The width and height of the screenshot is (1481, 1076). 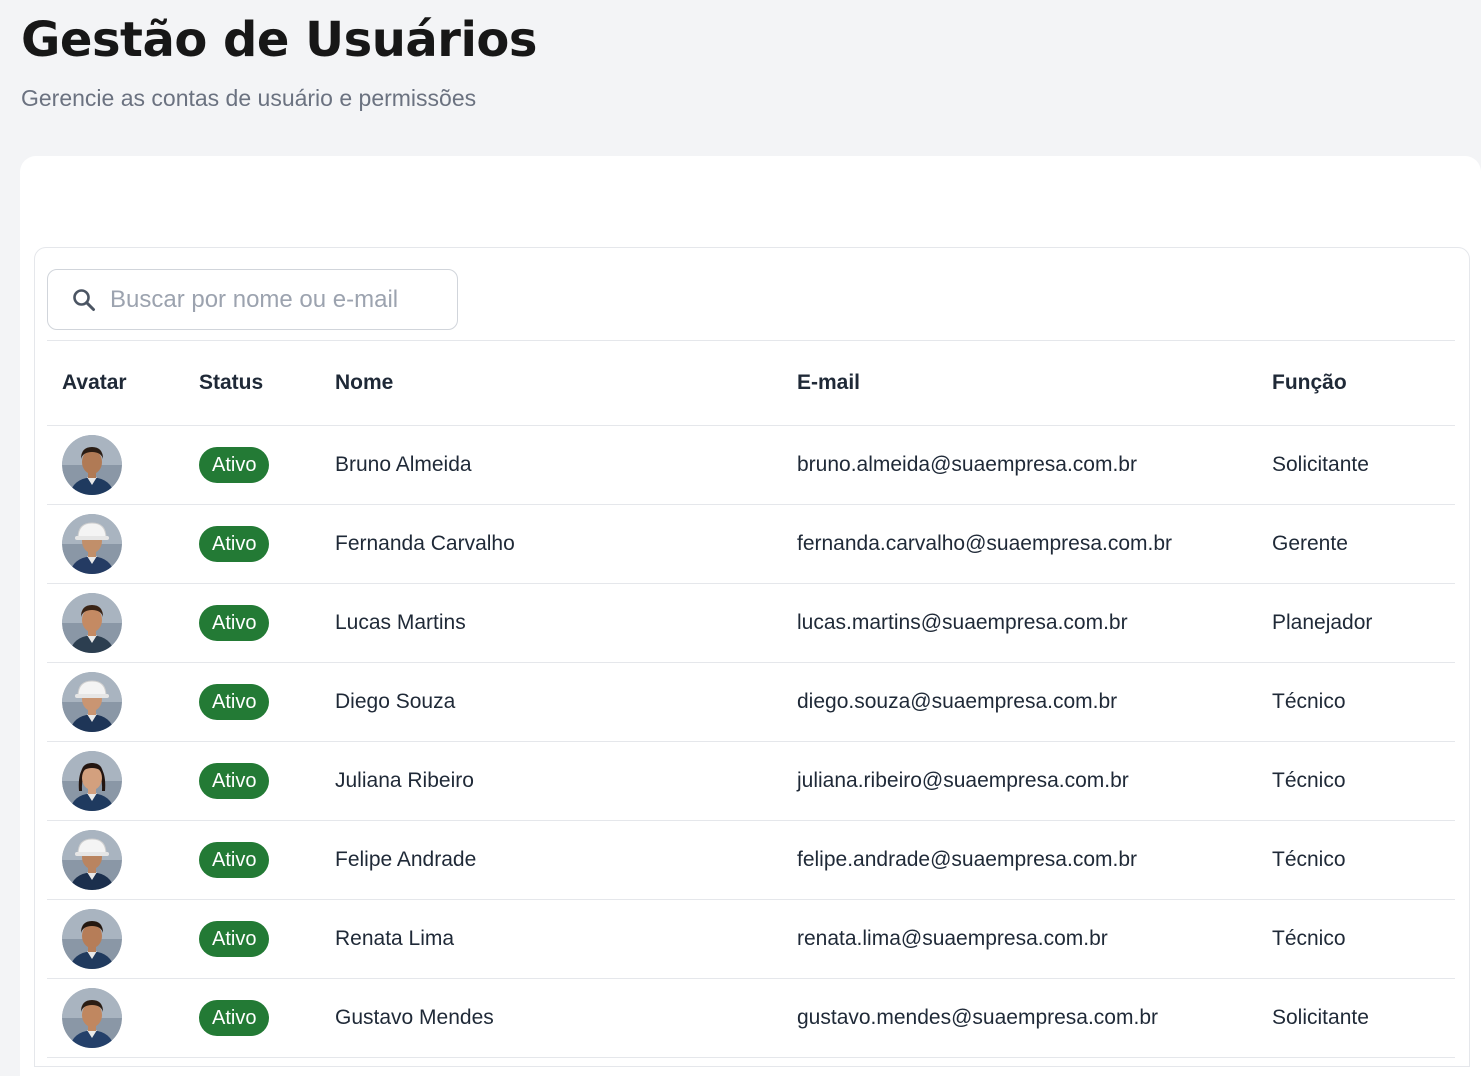 I want to click on name-cell: Diego Souza, so click(x=551, y=702).